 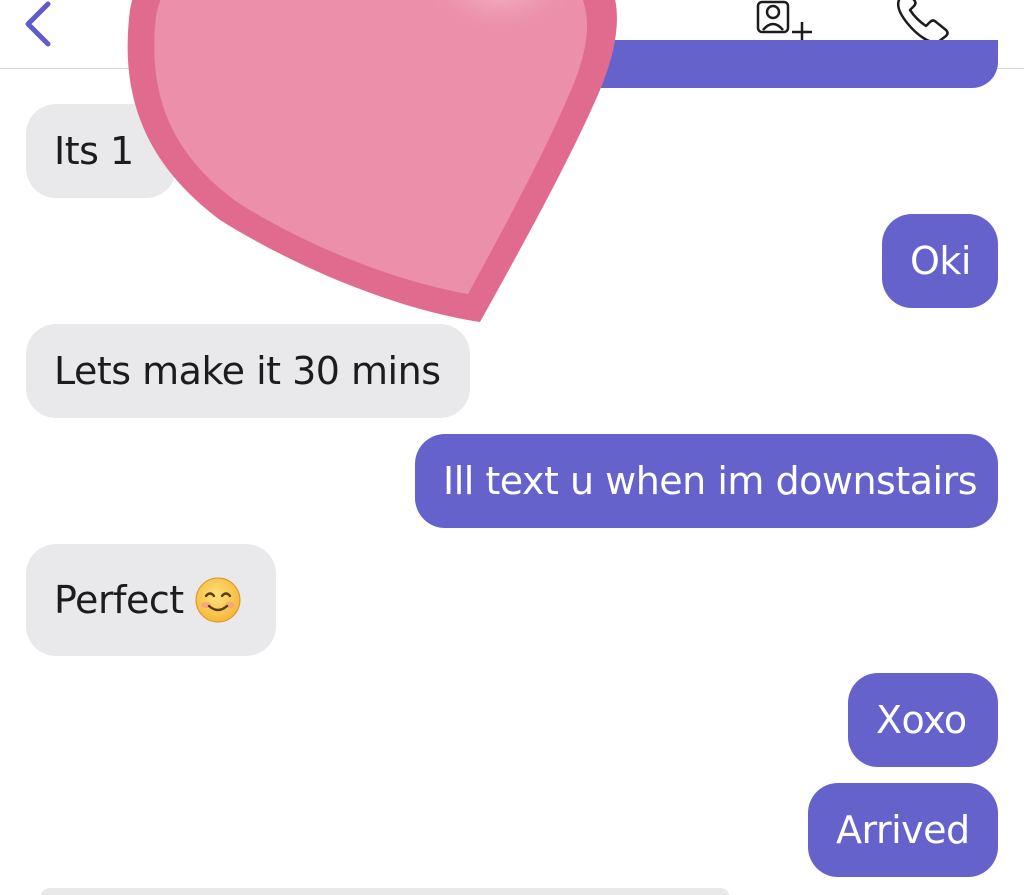 What do you see at coordinates (710, 481) in the screenshot?
I see `message-text: Ill text u when im downstairs` at bounding box center [710, 481].